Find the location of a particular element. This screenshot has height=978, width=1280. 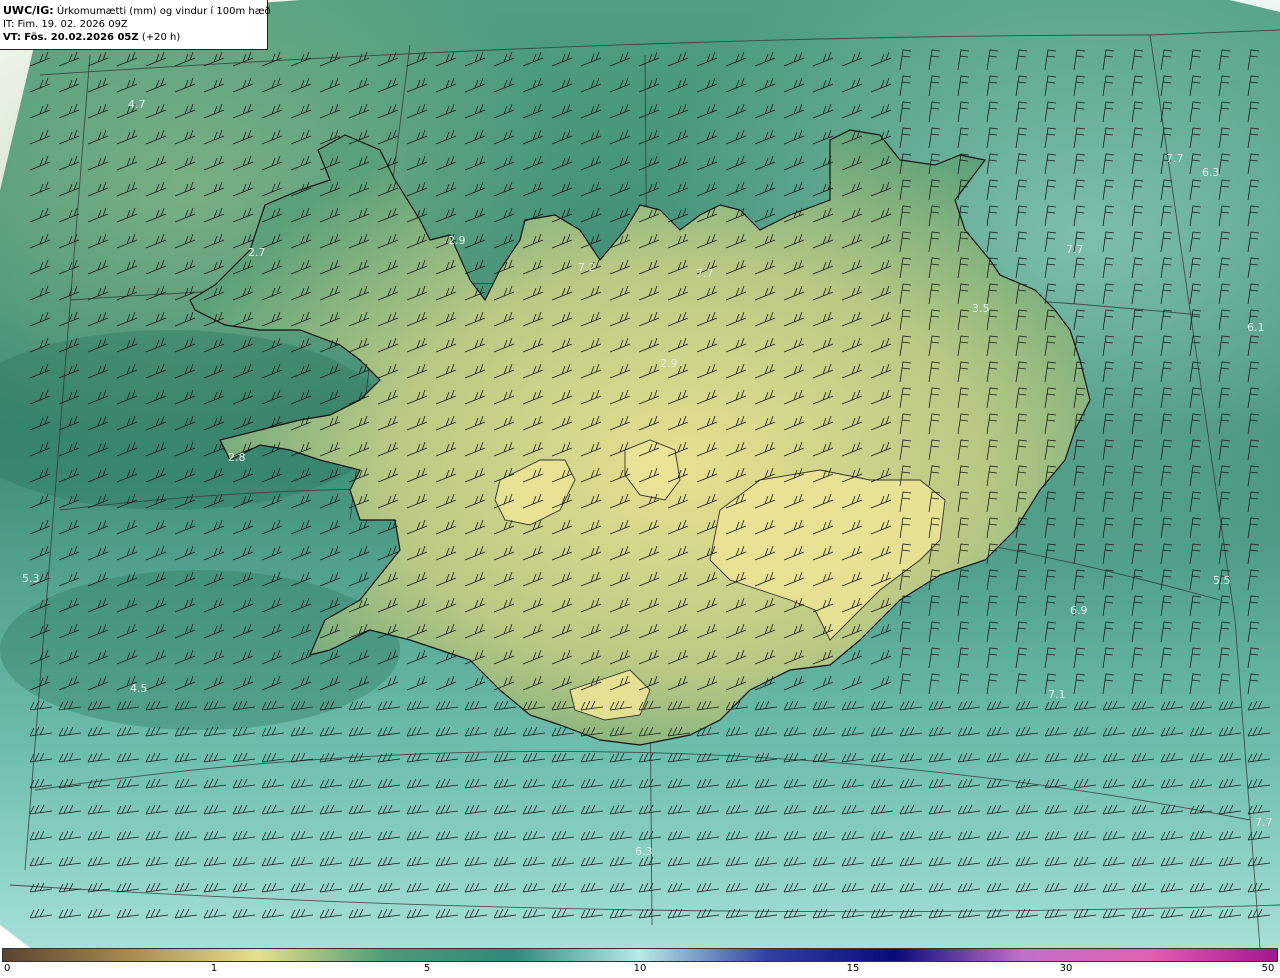

value-label: 4.7 is located at coordinates (137, 104).